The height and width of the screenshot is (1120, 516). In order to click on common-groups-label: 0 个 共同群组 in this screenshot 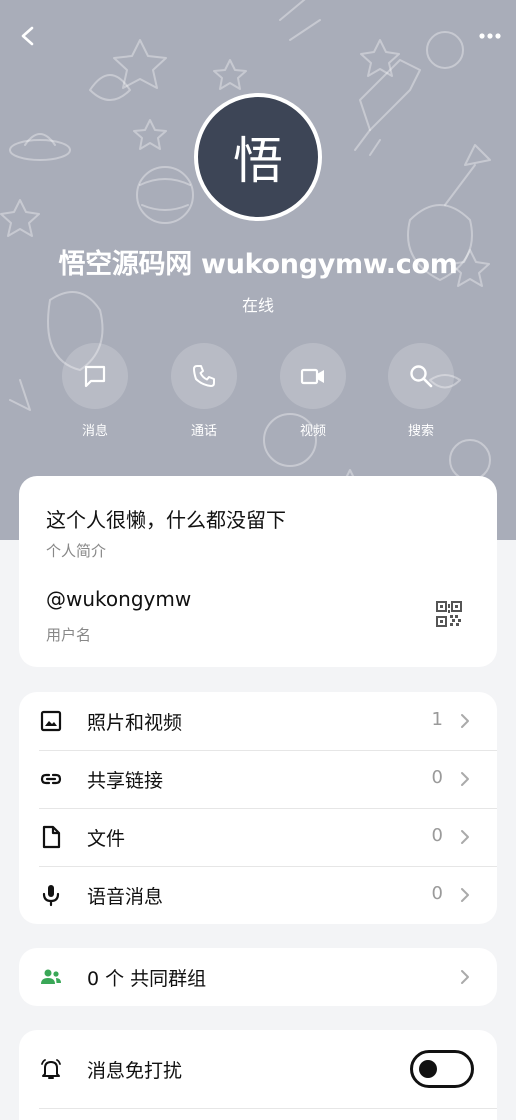, I will do `click(147, 979)`.